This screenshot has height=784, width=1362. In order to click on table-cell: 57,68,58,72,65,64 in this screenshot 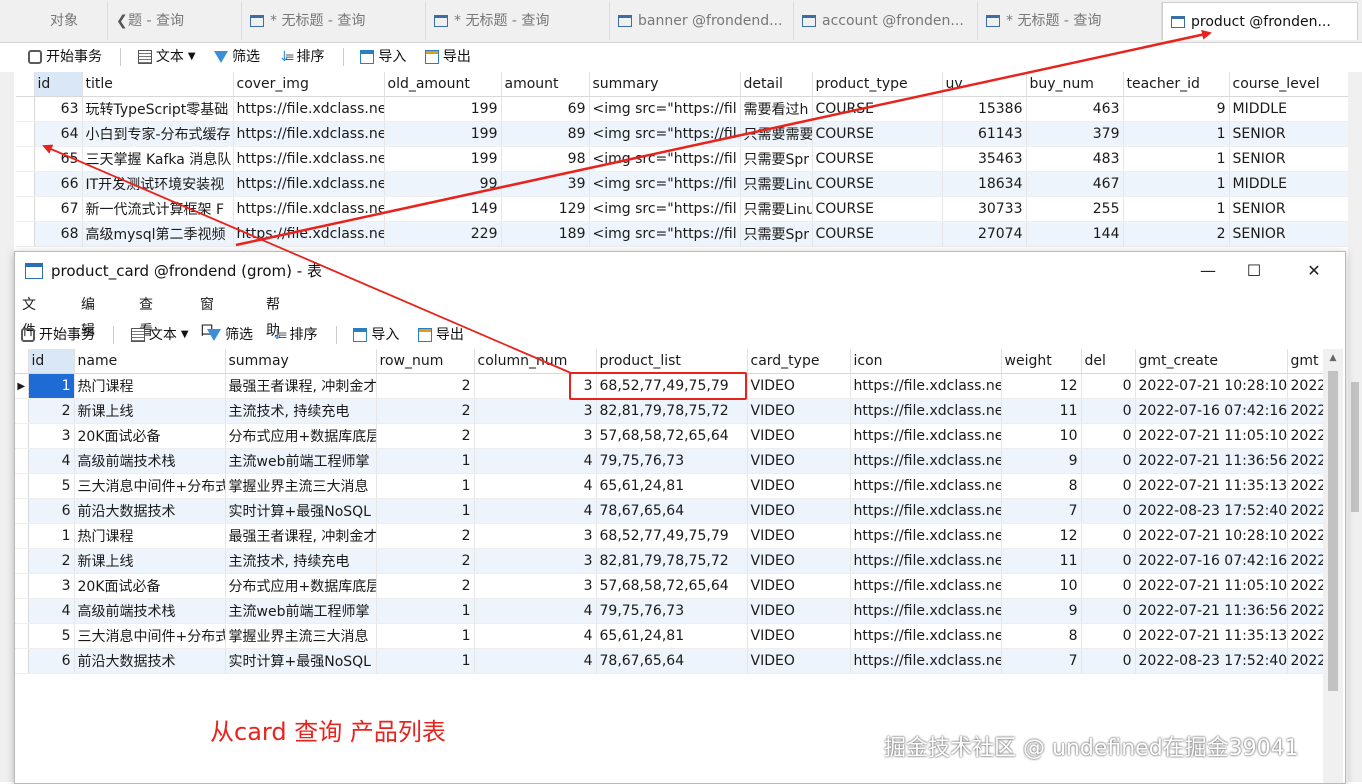, I will do `click(672, 586)`.